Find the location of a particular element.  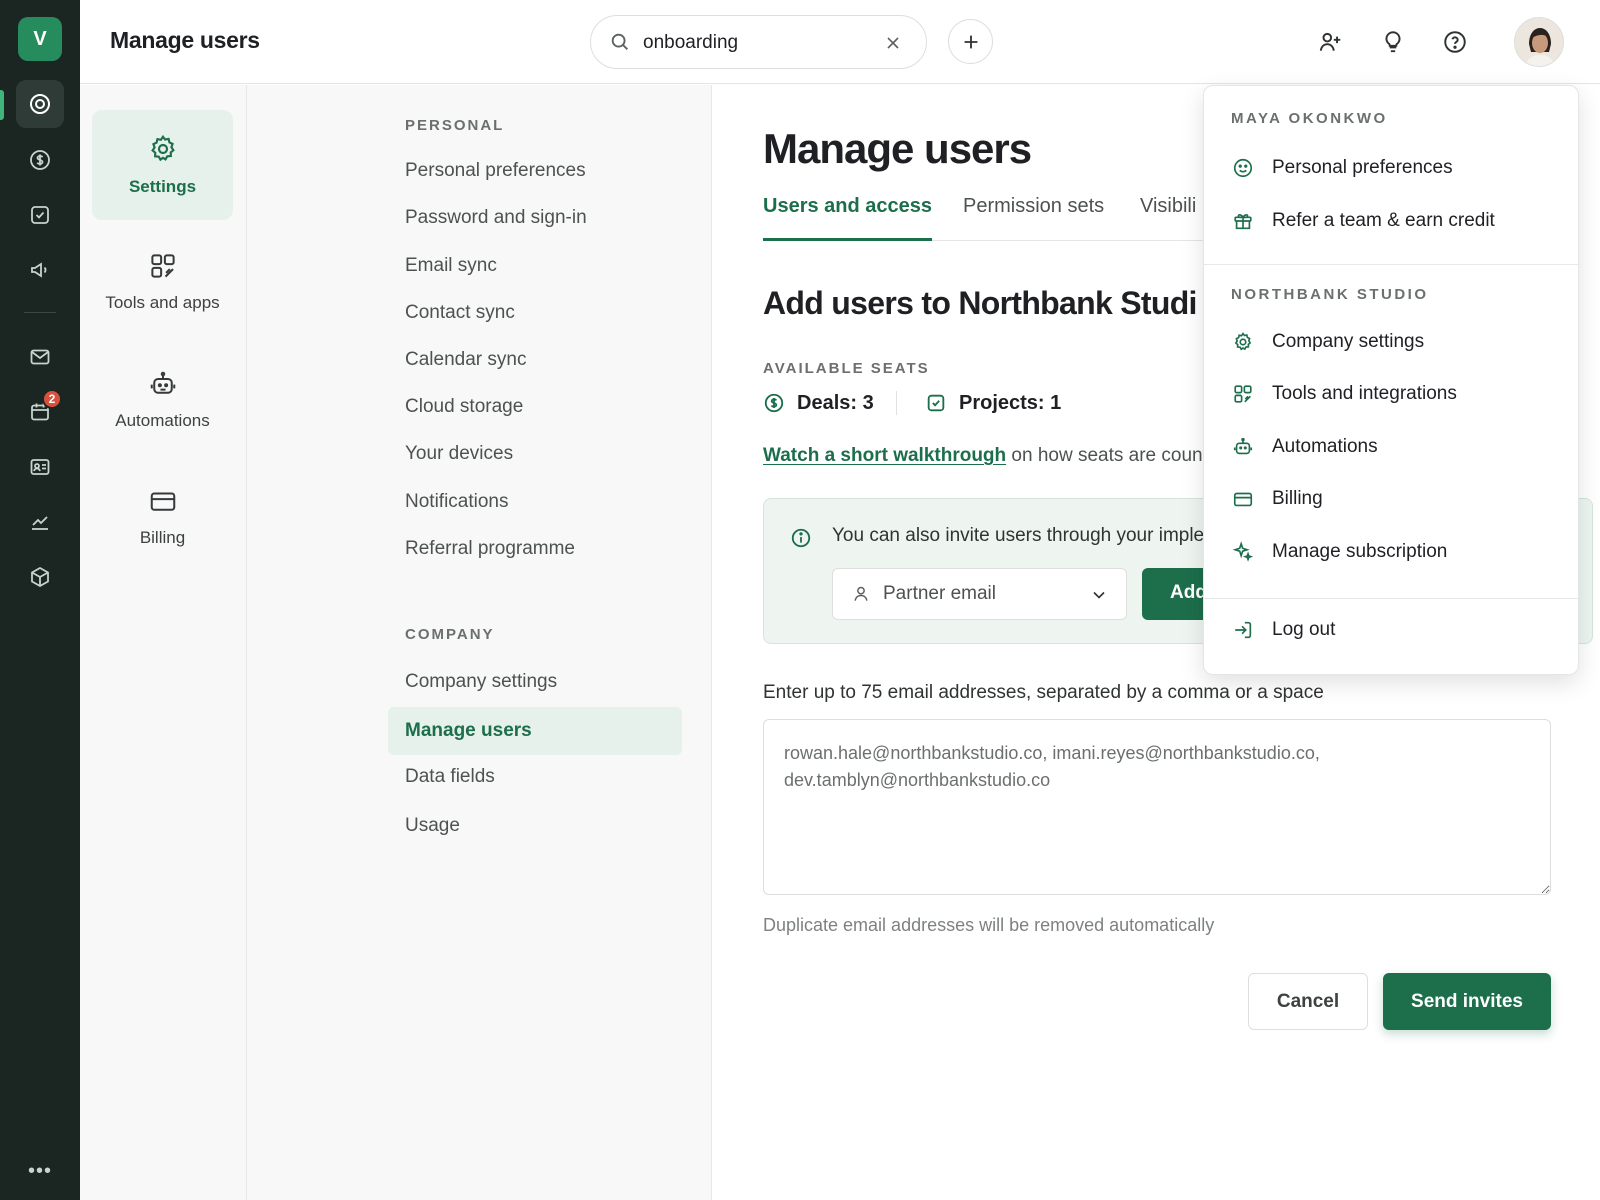

menu-item-label: Billing is located at coordinates (1297, 498).